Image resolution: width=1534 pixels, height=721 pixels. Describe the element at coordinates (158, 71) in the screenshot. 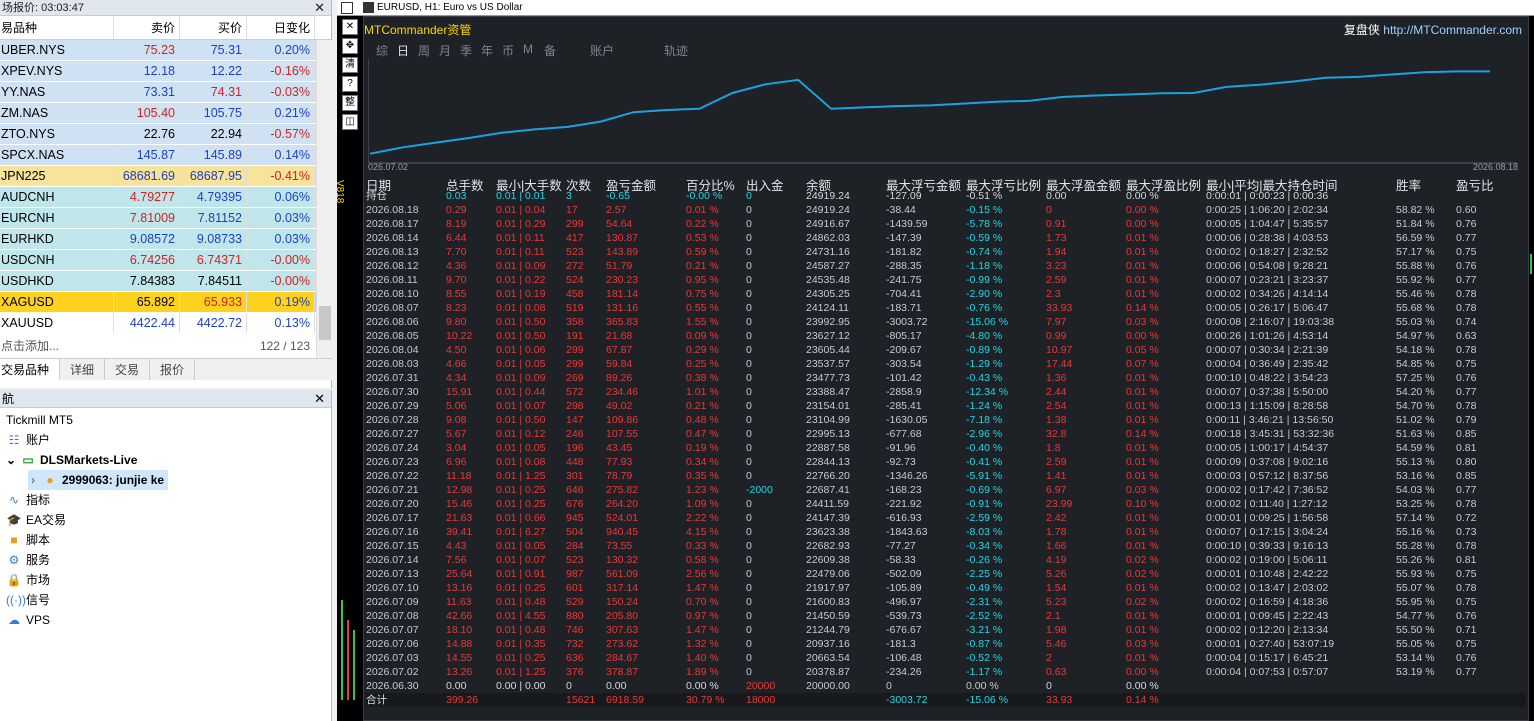

I see `market-watch-row: XPEV.NYS 12.18 12.22 -0.16%` at that location.